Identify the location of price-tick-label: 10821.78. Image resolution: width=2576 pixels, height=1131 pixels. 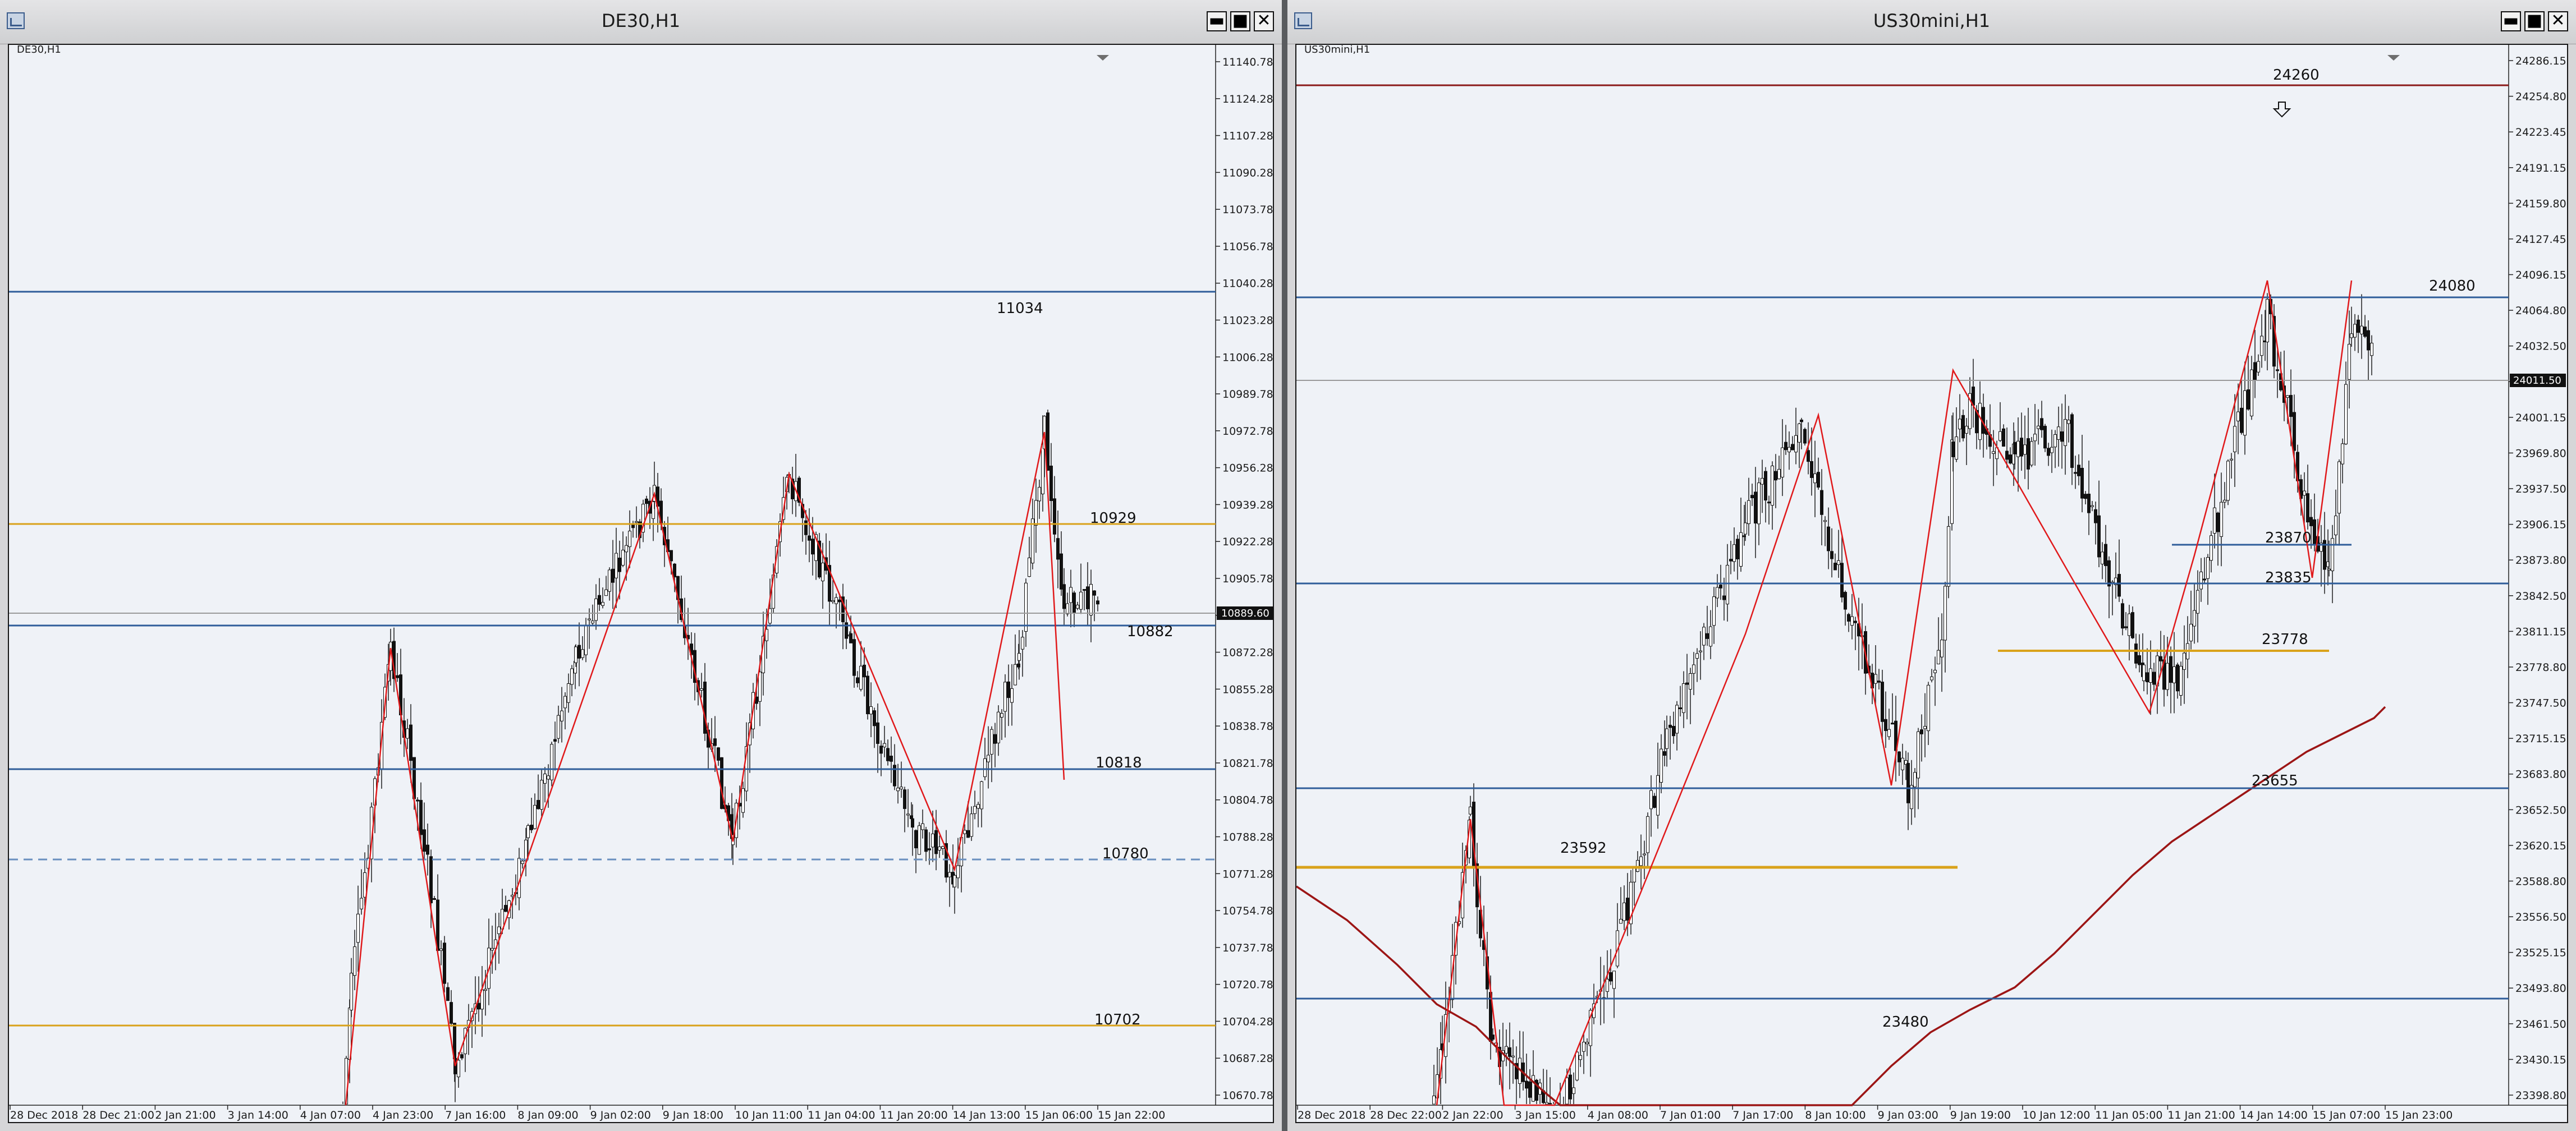
(1247, 763).